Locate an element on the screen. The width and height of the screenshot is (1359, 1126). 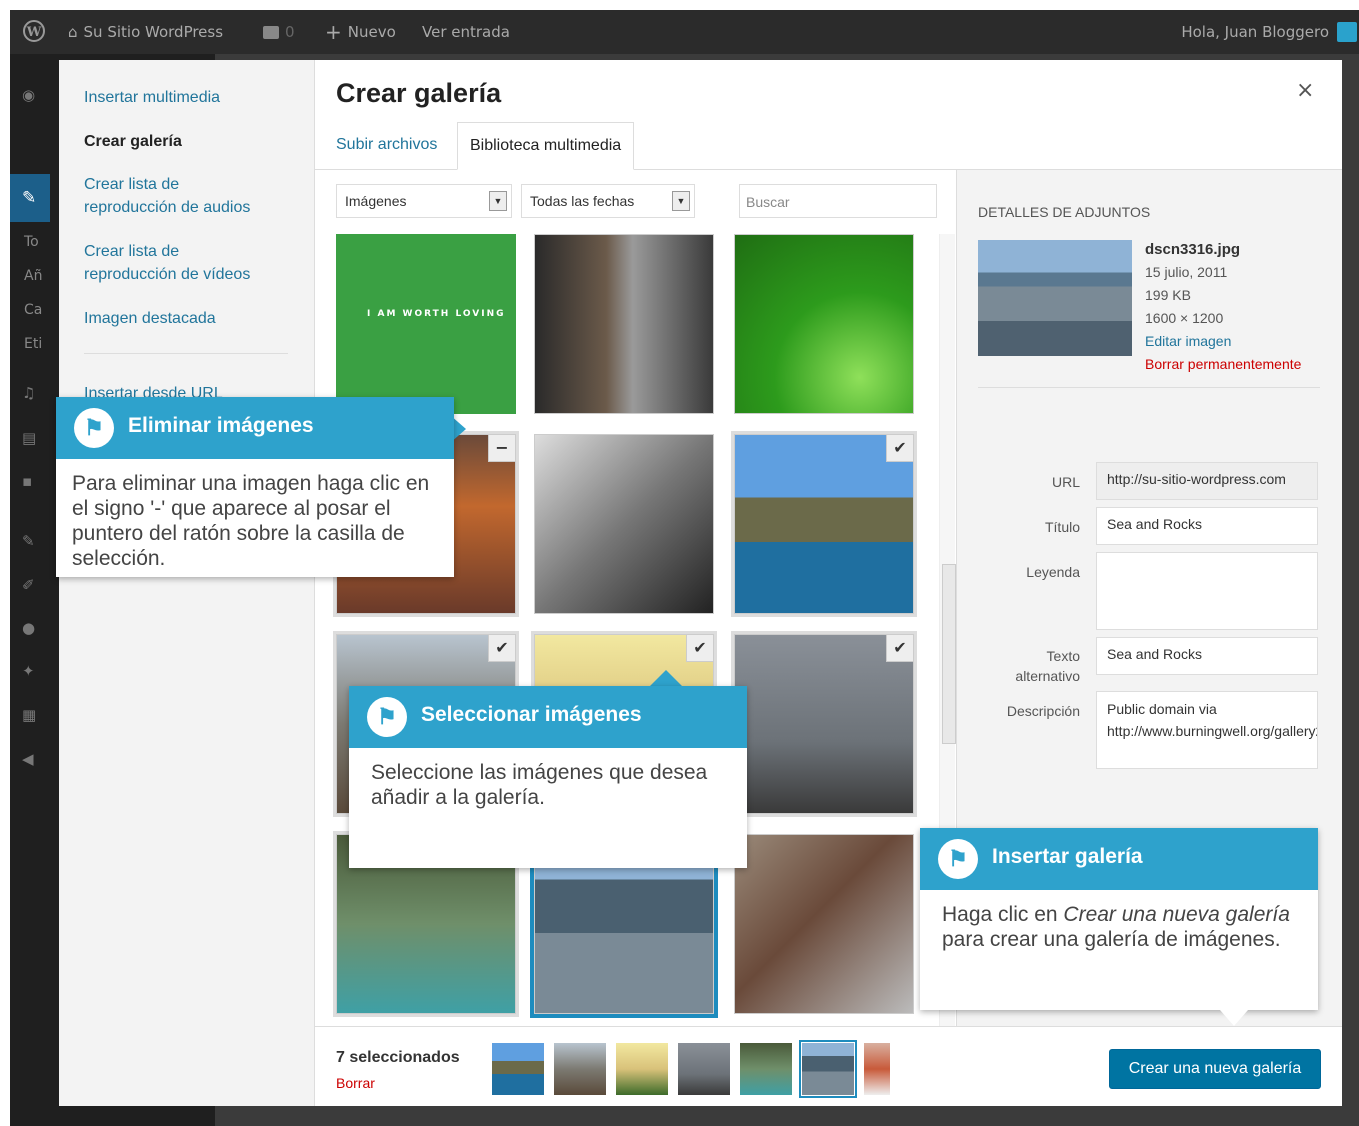
site-name-link: ⌂ Su Sitio WordPress is located at coordinates (145, 32).